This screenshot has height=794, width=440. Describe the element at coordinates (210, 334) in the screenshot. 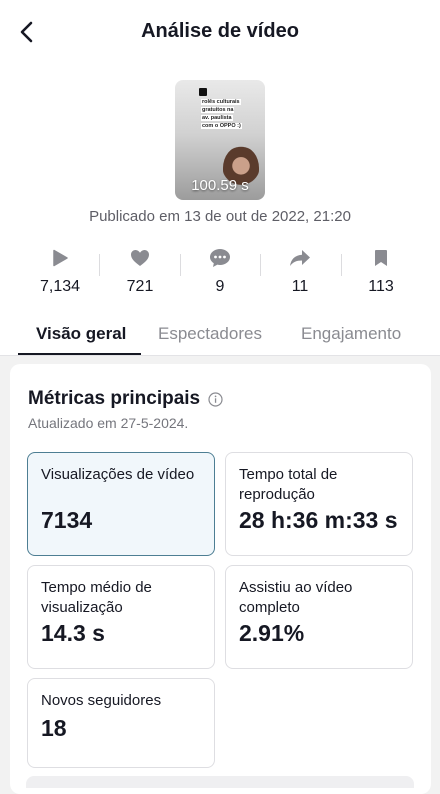

I see `tab-viewers: Espectadores` at that location.